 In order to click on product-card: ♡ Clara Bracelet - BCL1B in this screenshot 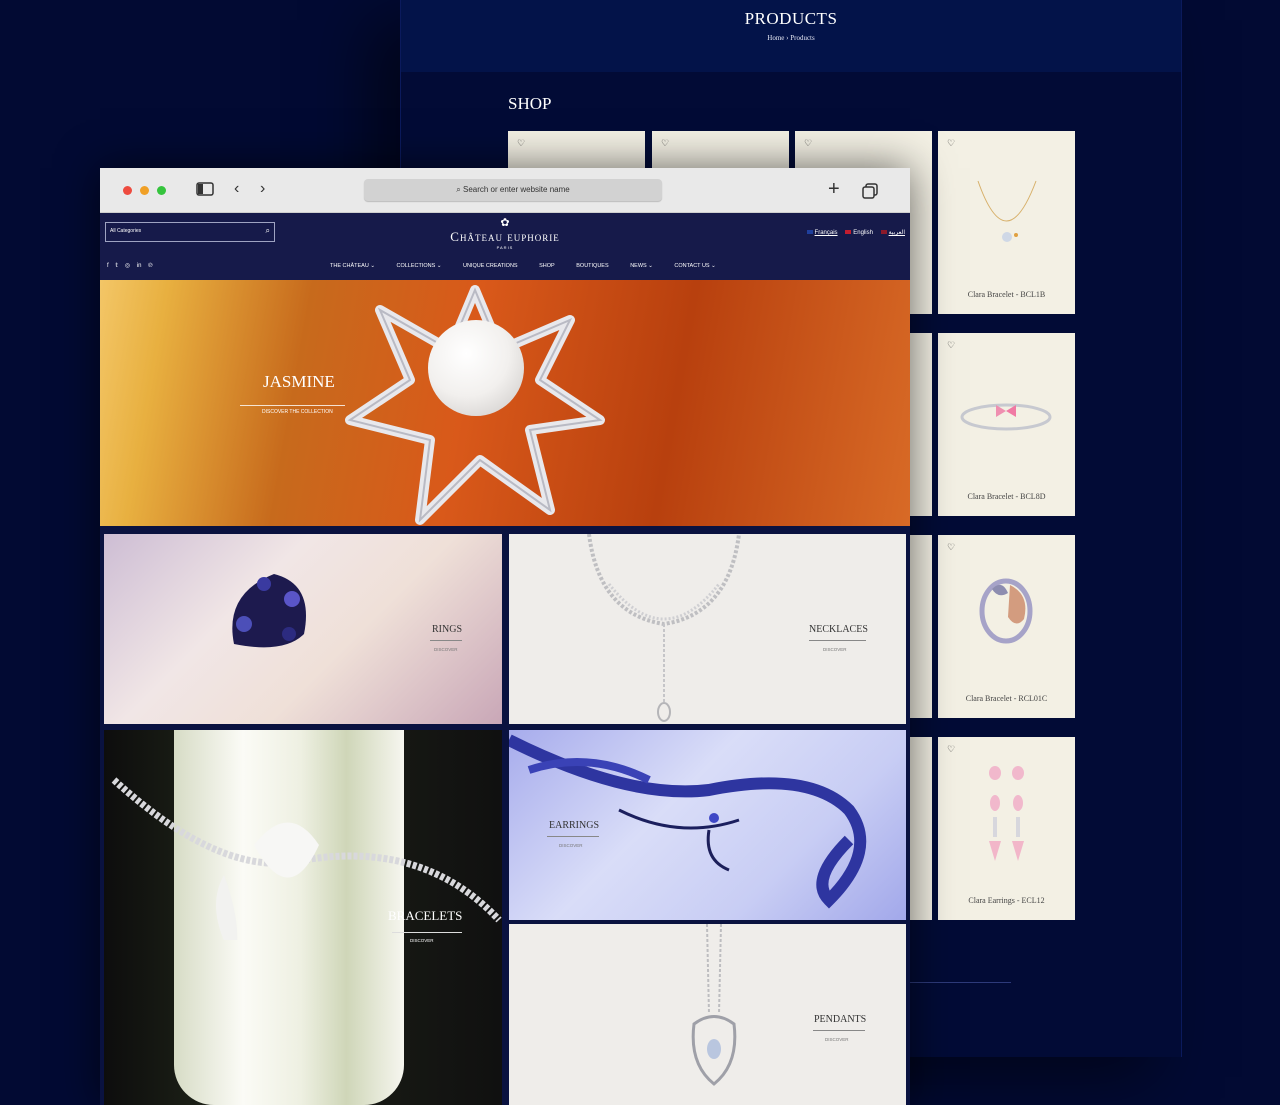, I will do `click(1006, 222)`.